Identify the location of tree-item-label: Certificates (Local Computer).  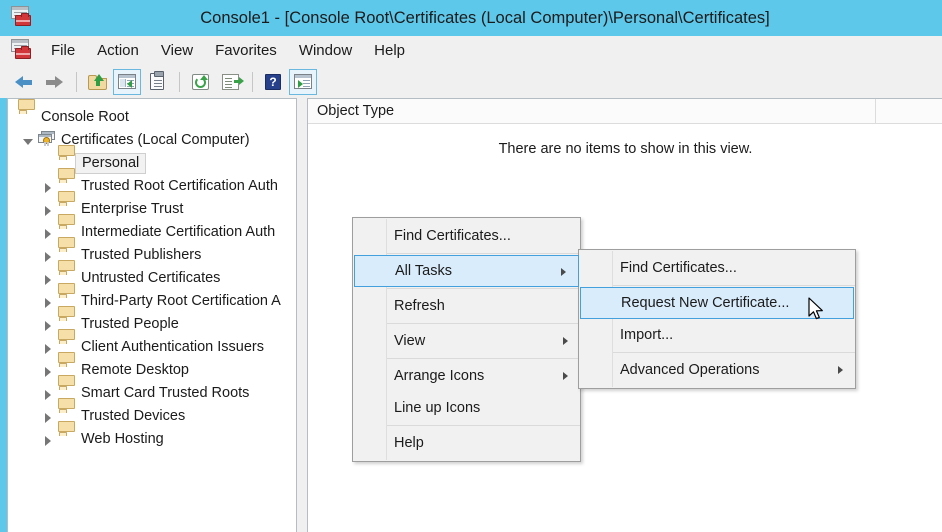
(155, 140).